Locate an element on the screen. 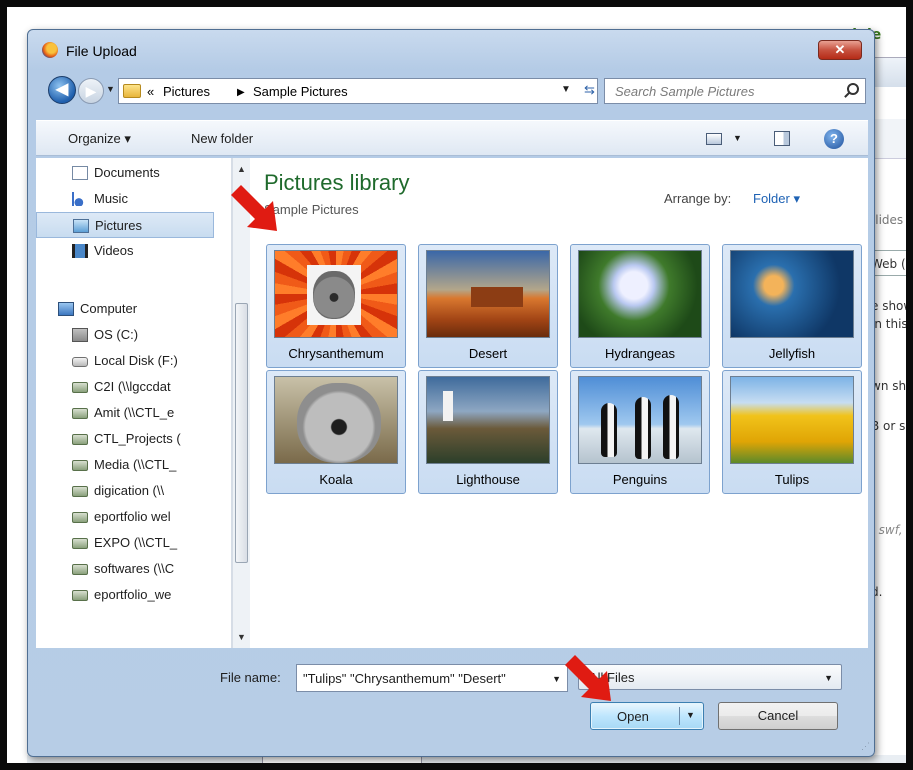 The width and height of the screenshot is (913, 770). dialog-titlebar: File Upload ✕ is located at coordinates (451, 45).